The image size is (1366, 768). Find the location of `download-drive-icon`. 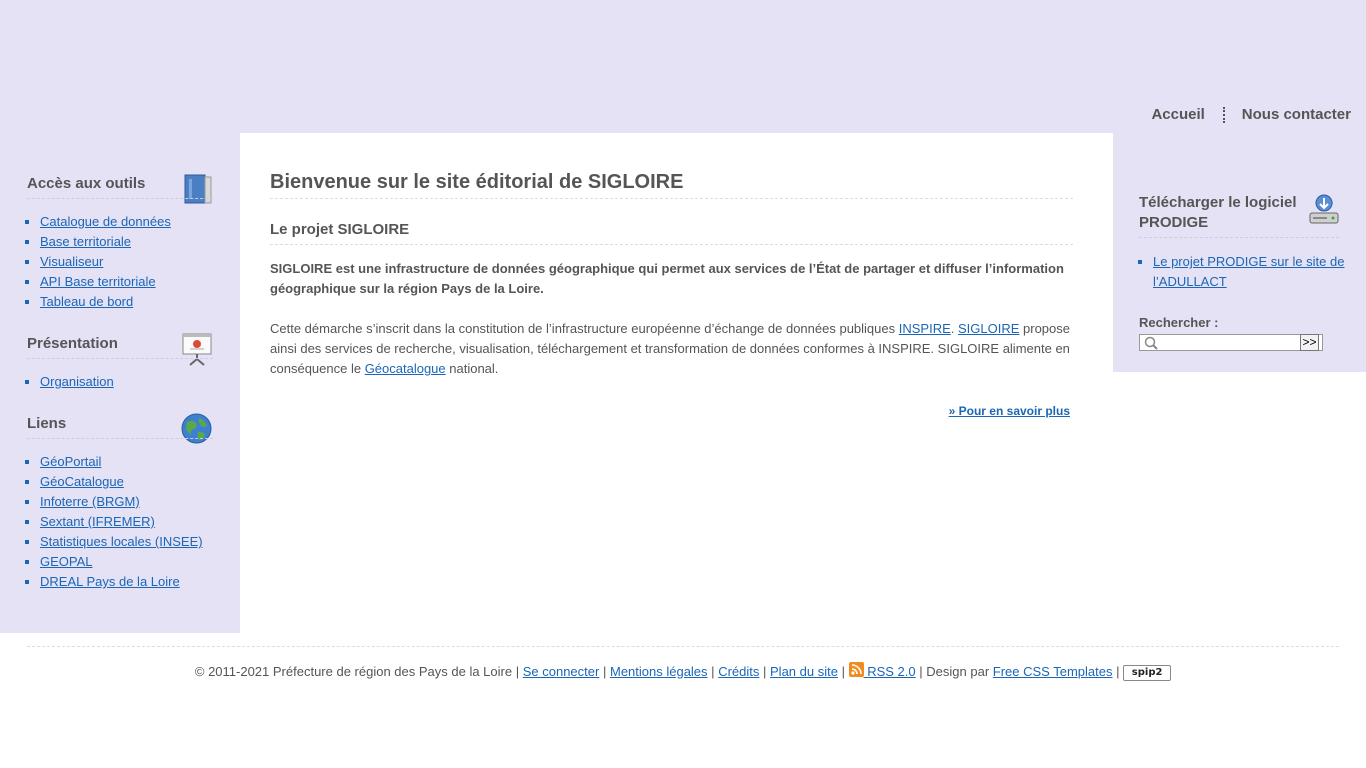

download-drive-icon is located at coordinates (1324, 209).